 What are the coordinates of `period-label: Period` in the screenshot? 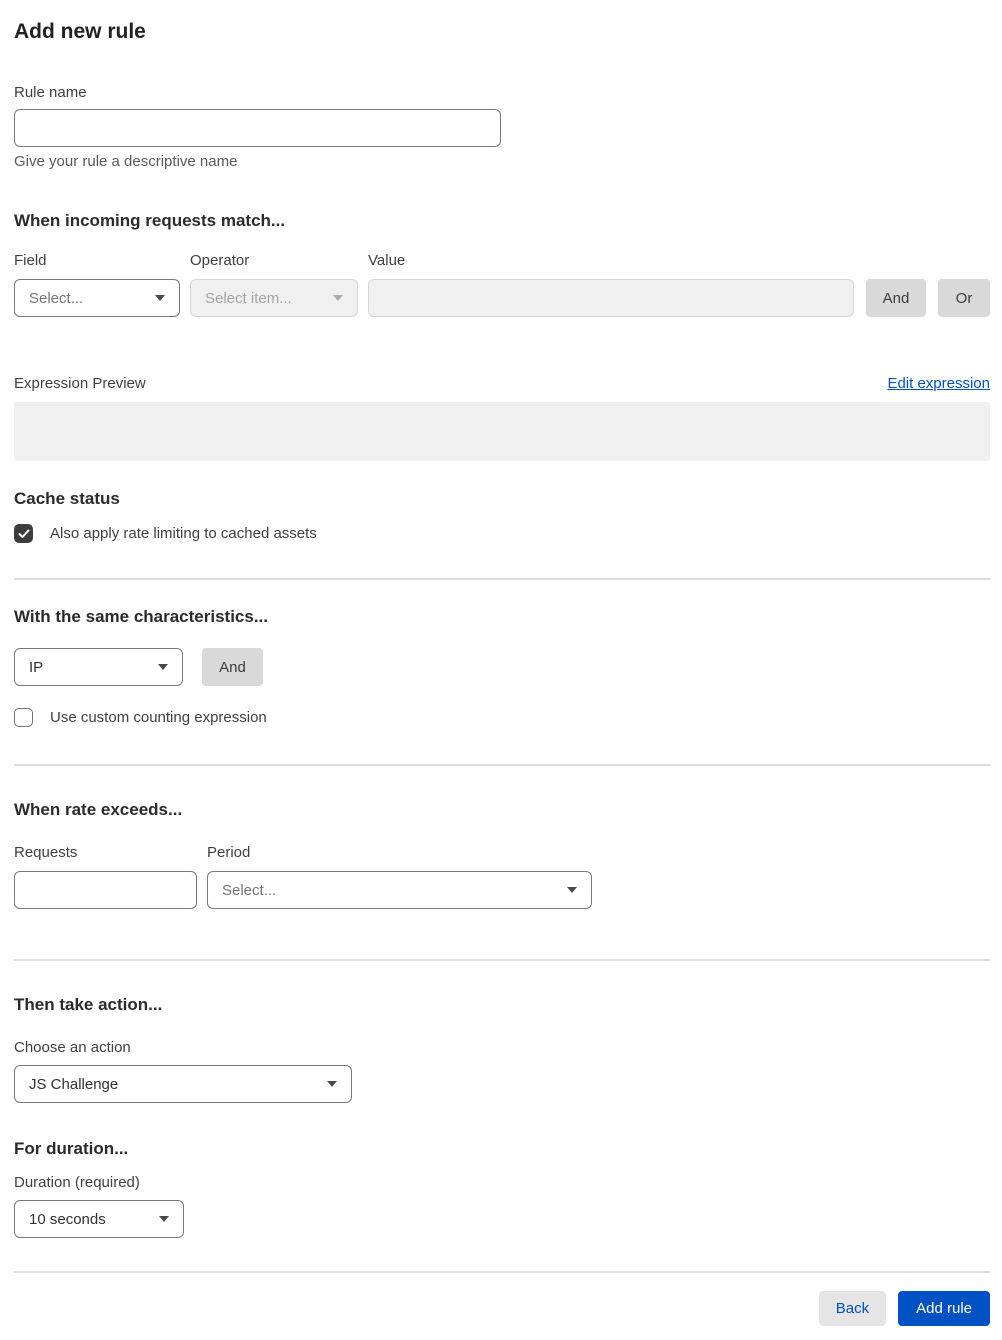 It's located at (229, 852).